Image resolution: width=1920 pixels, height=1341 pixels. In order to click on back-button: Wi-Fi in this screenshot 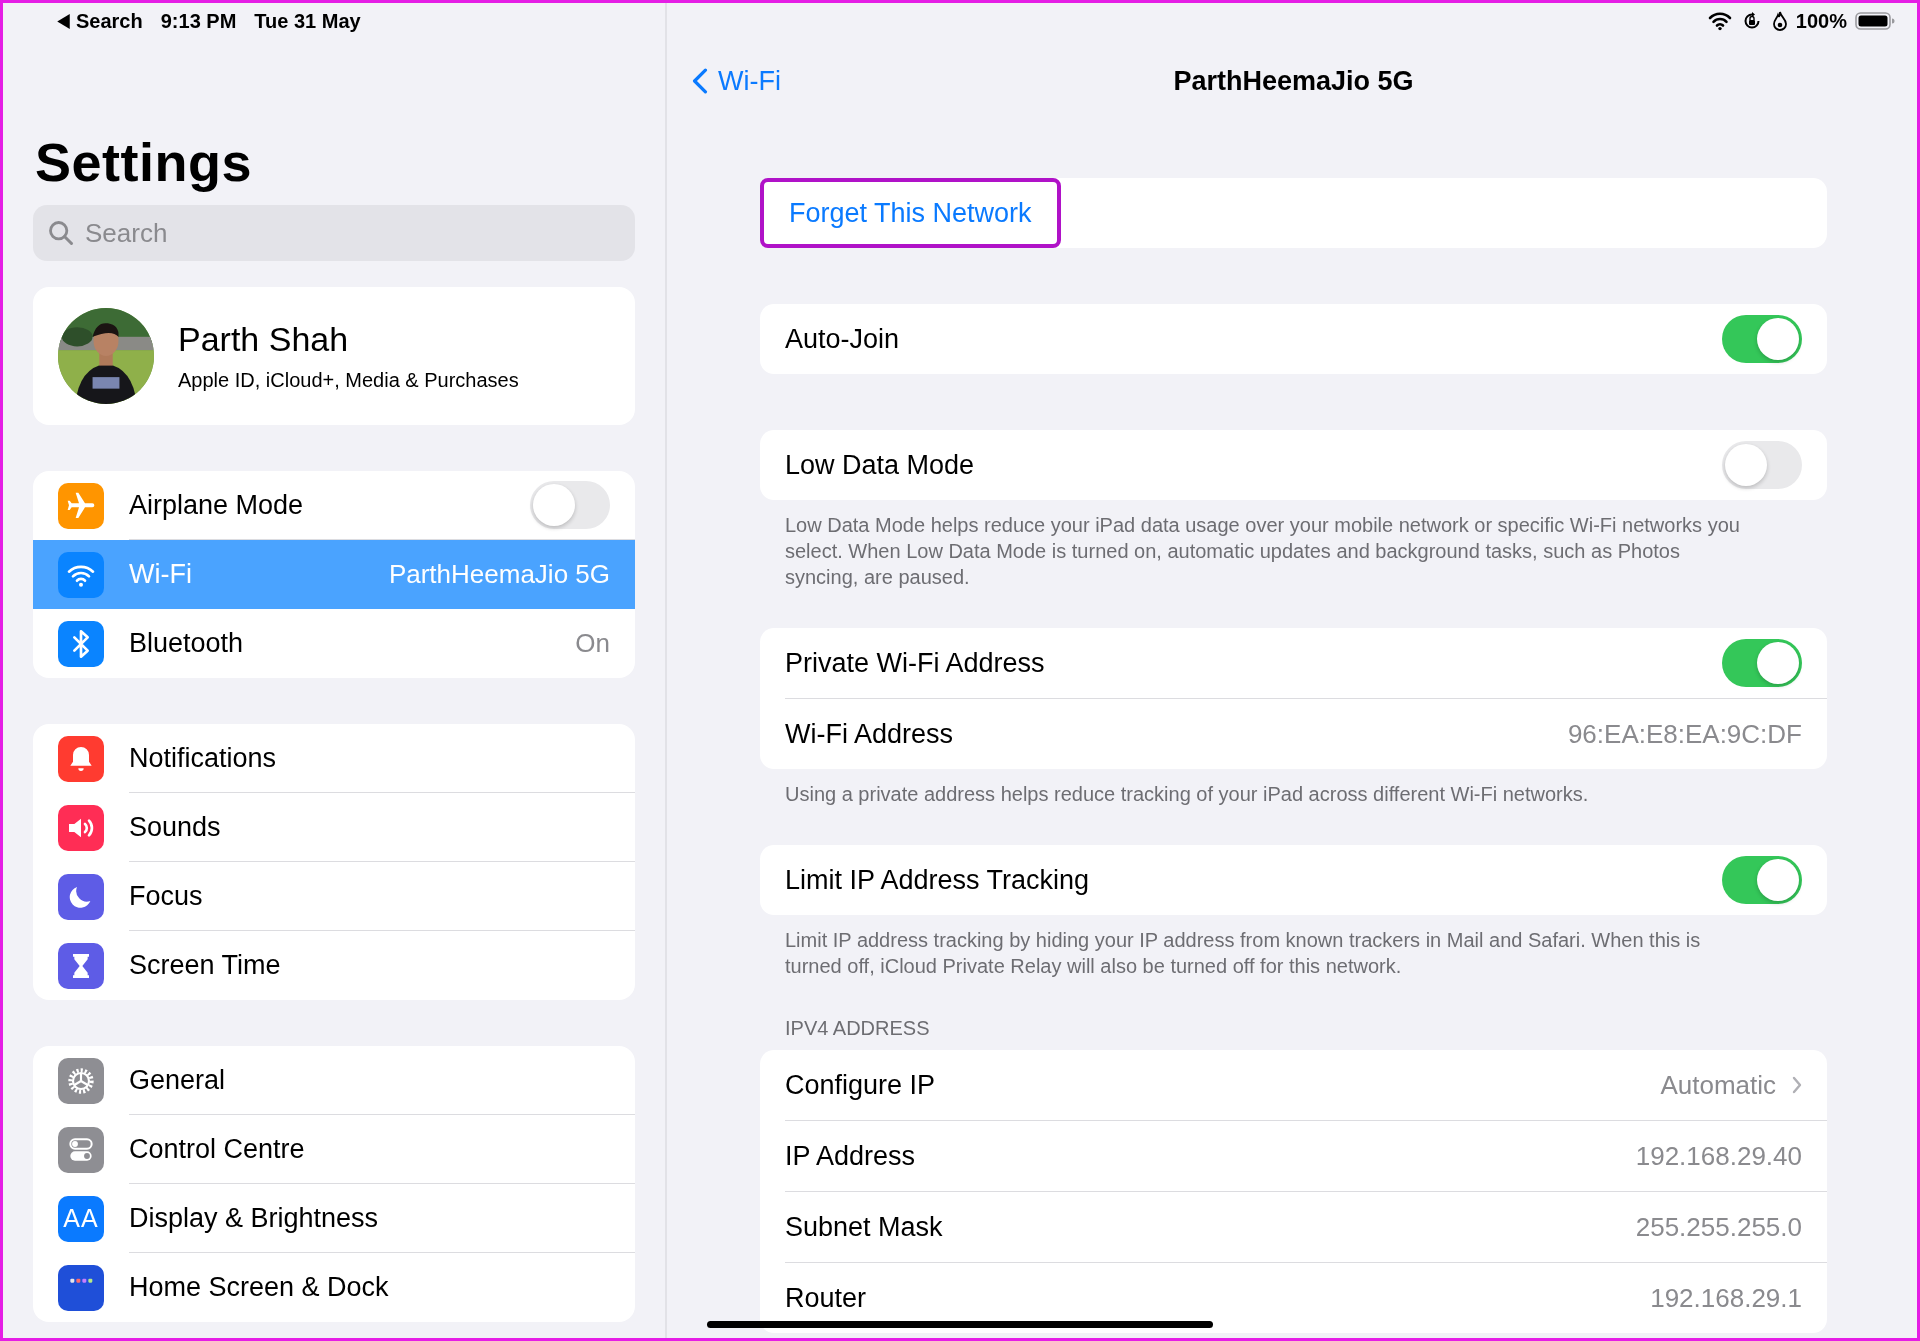, I will do `click(736, 81)`.